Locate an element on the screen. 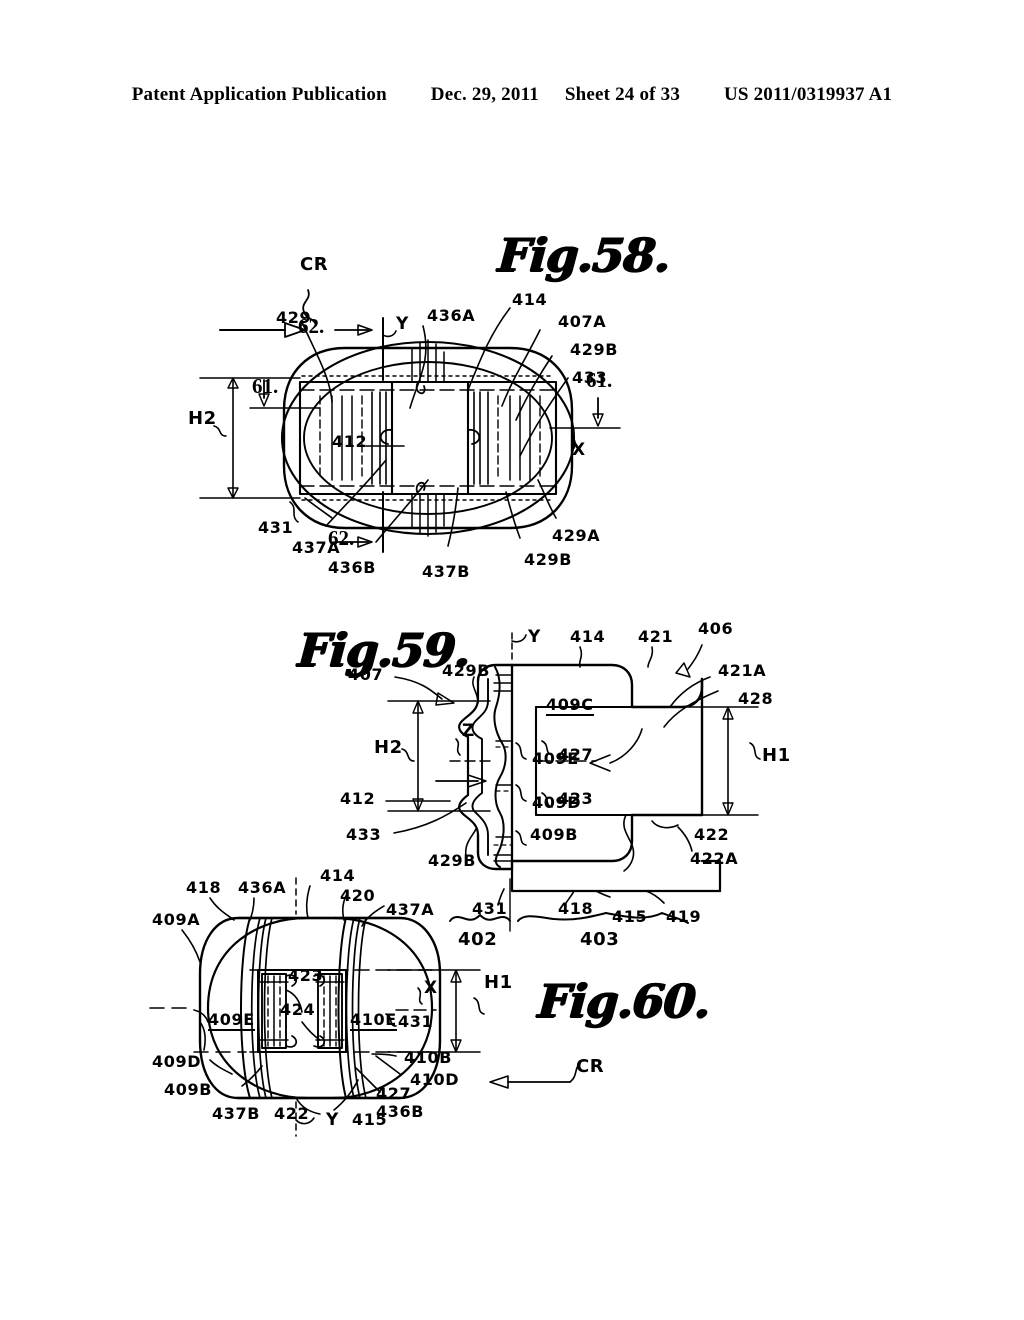 The image size is (1024, 1320). axis-x-right: X is located at coordinates (579, 450).